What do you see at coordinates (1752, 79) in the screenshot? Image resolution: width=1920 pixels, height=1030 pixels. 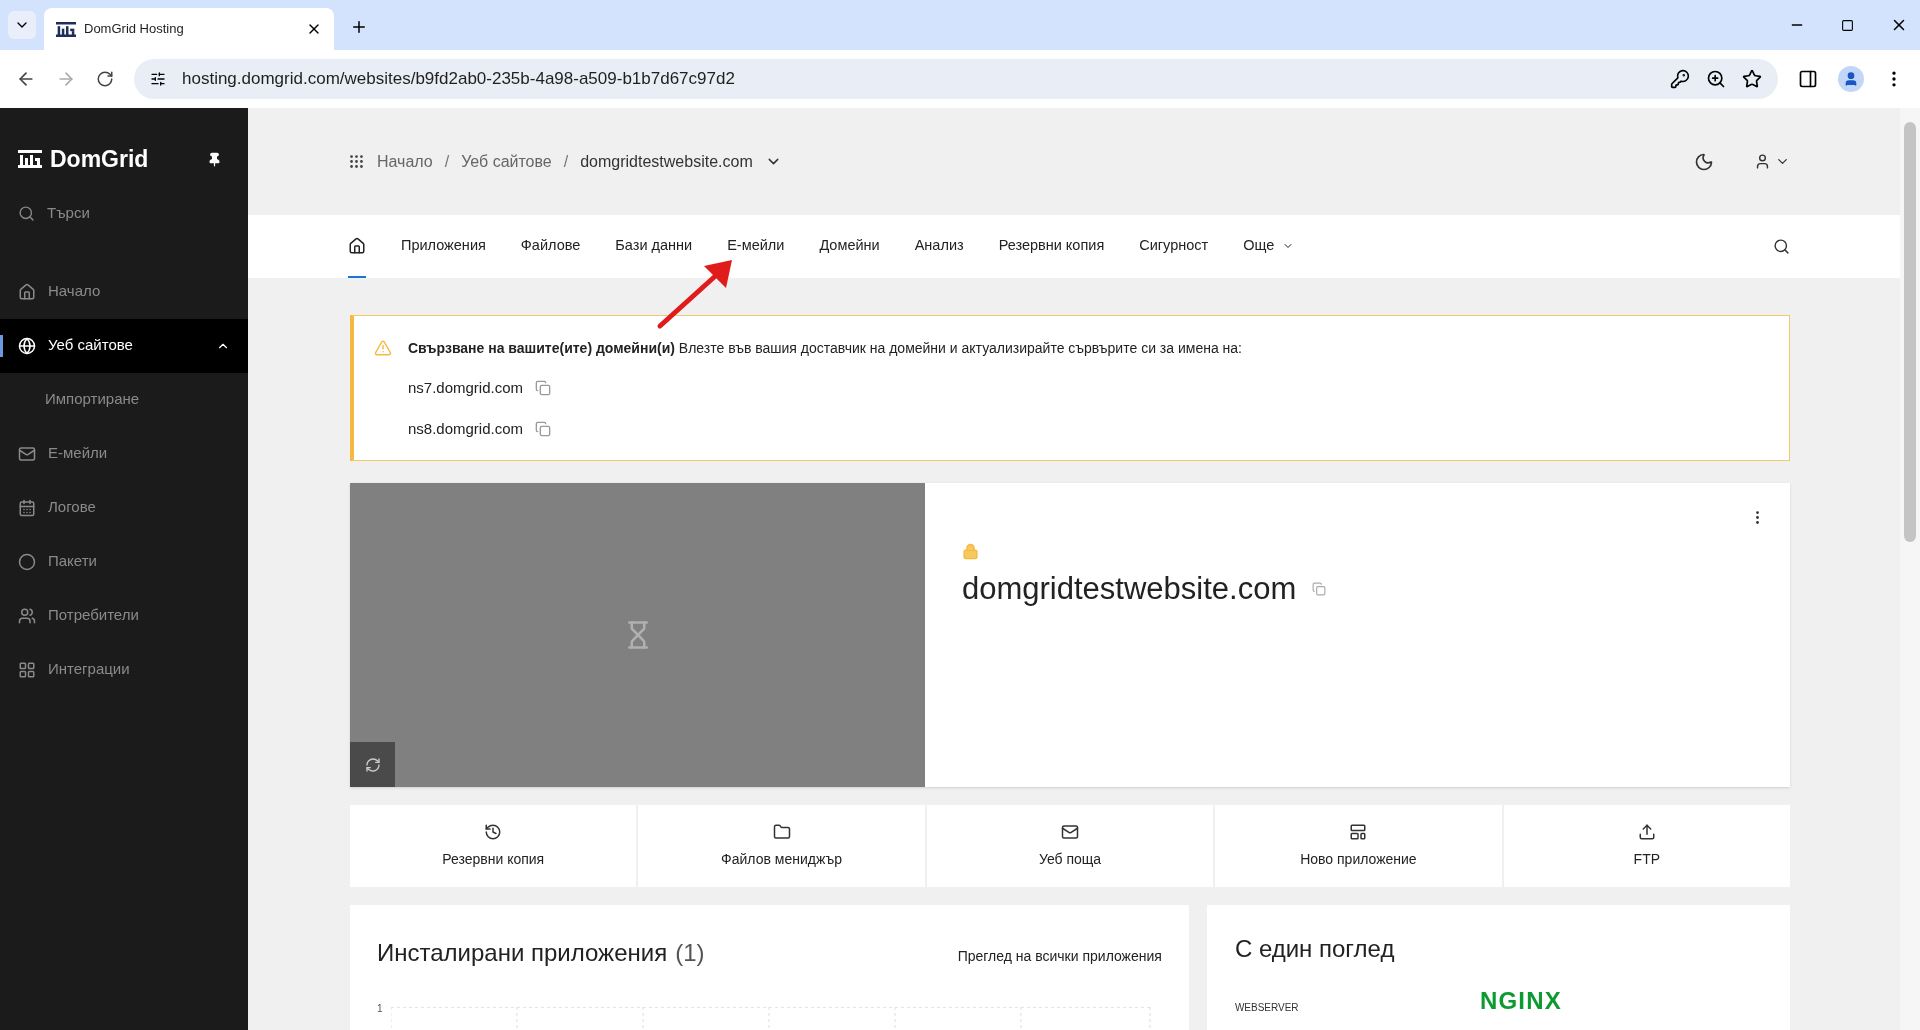 I see `star-icon` at bounding box center [1752, 79].